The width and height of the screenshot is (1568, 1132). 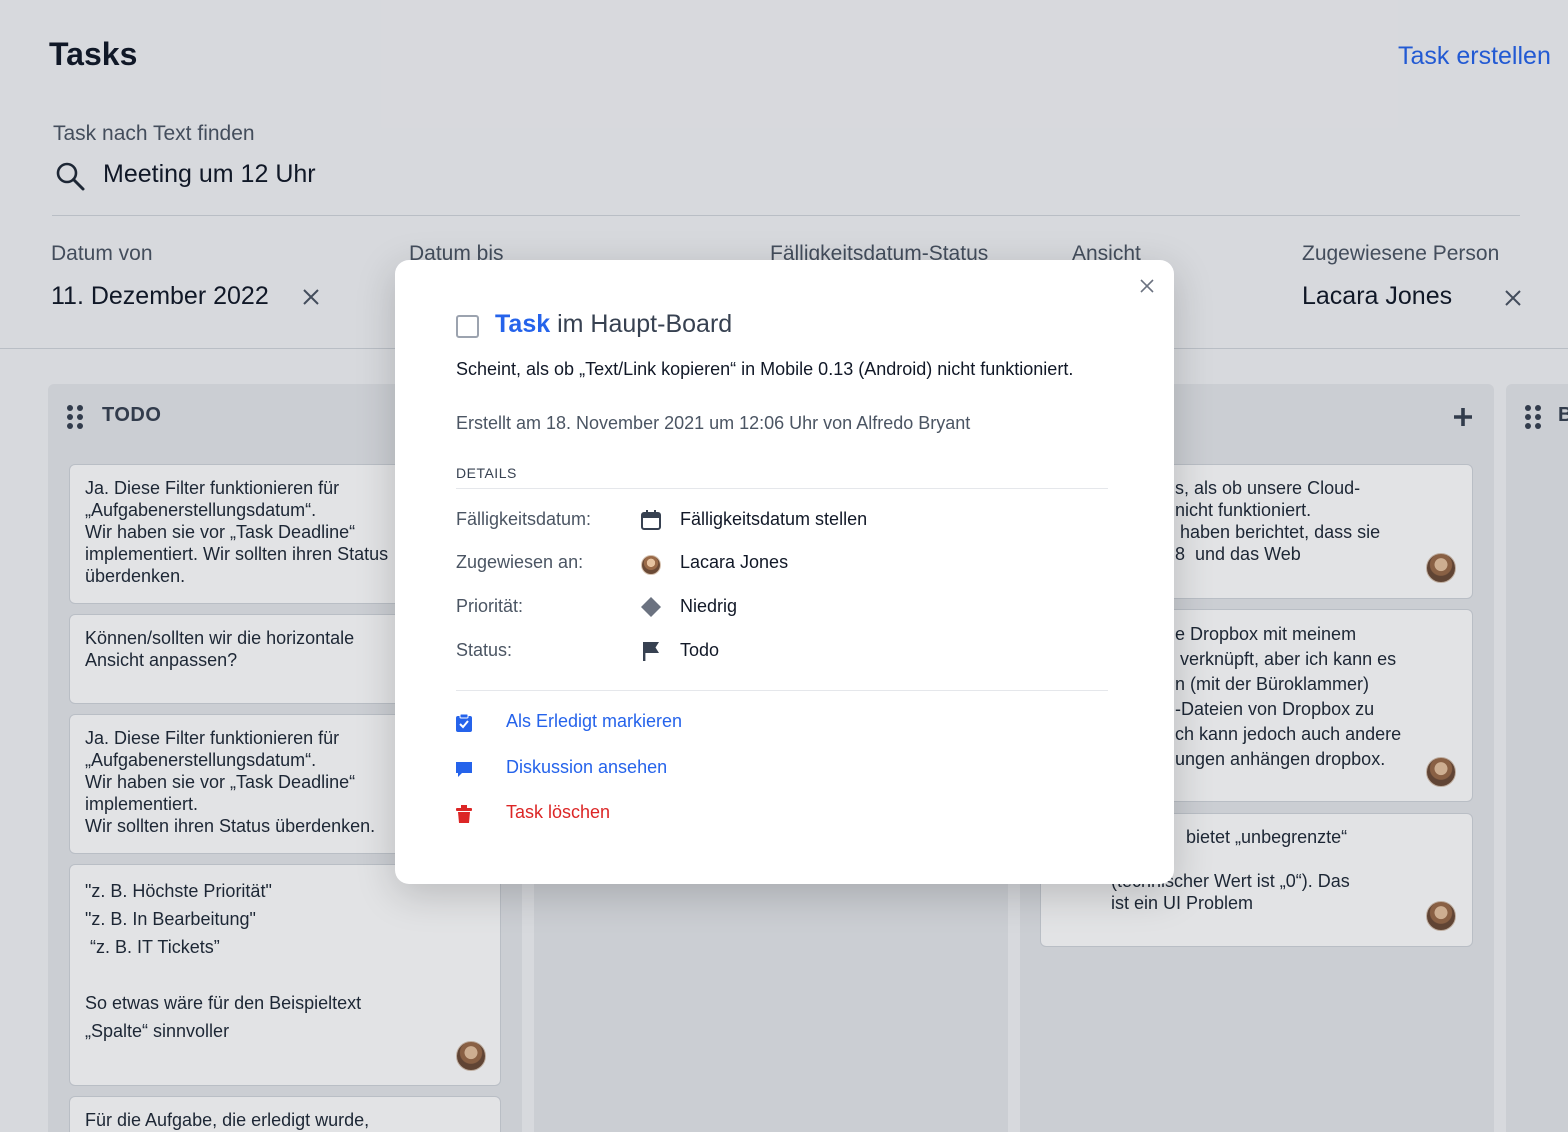 I want to click on trash-icon, so click(x=464, y=814).